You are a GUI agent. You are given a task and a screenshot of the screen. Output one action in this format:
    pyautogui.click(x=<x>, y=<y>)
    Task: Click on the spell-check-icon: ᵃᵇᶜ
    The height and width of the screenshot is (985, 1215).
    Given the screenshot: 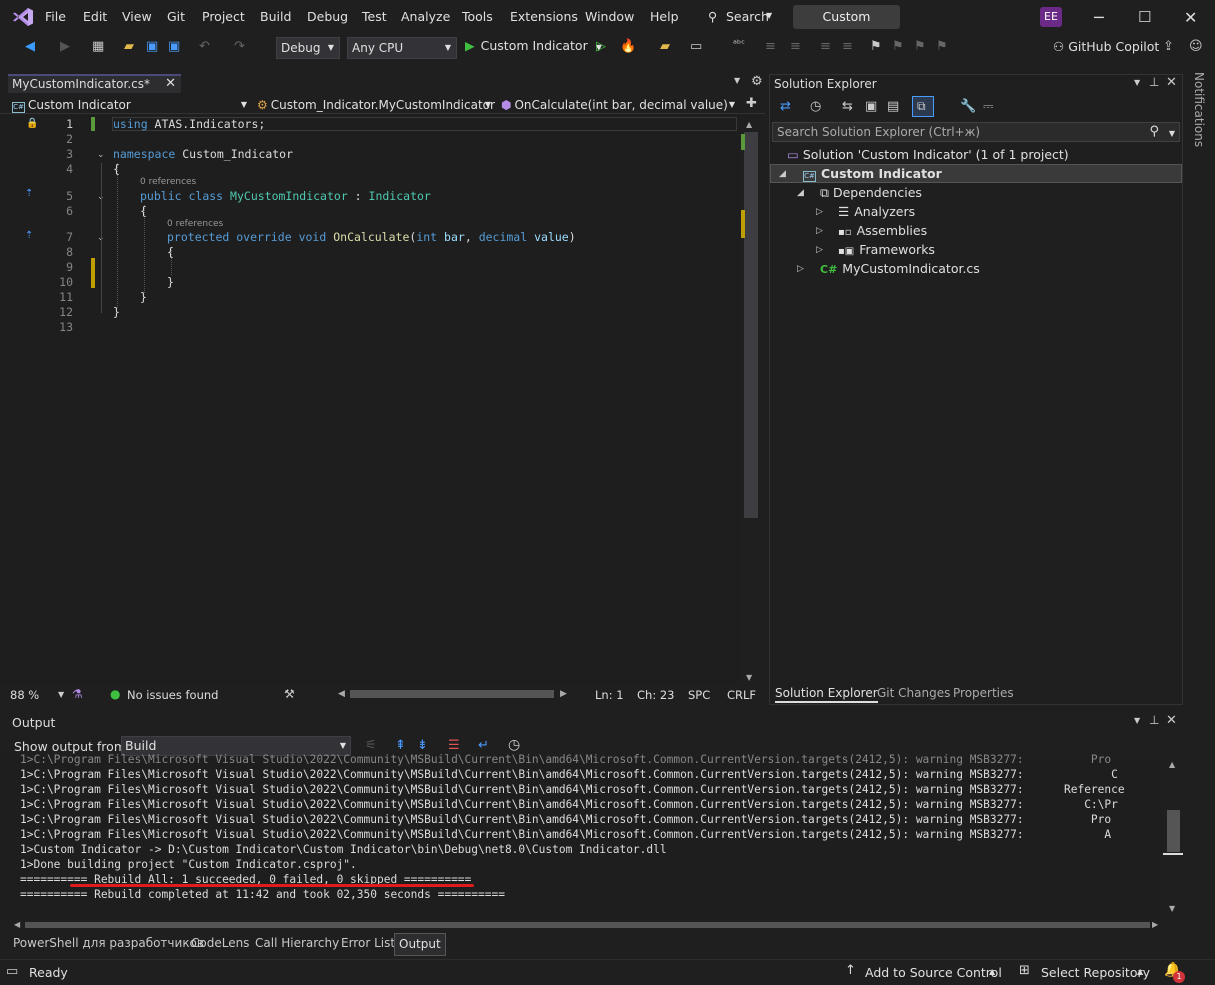 What is the action you would take?
    pyautogui.click(x=739, y=44)
    